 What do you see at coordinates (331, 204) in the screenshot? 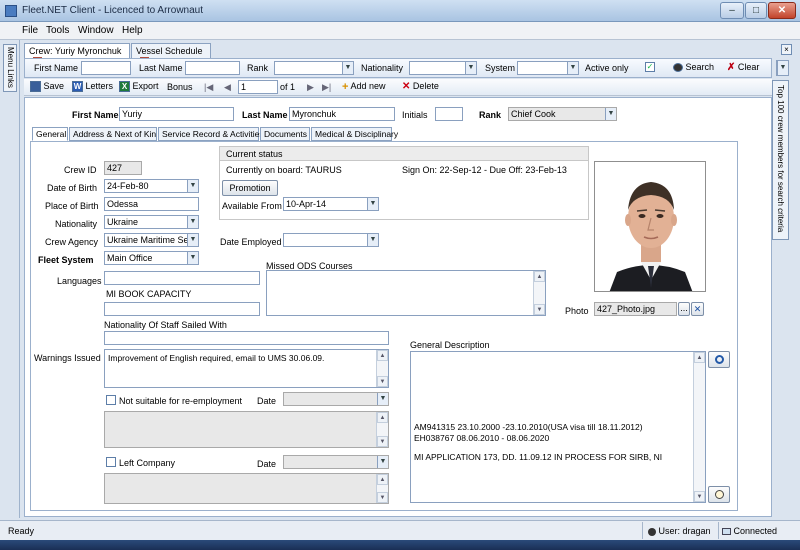
I see `available-from-select: 10-Apr-14 ▼` at bounding box center [331, 204].